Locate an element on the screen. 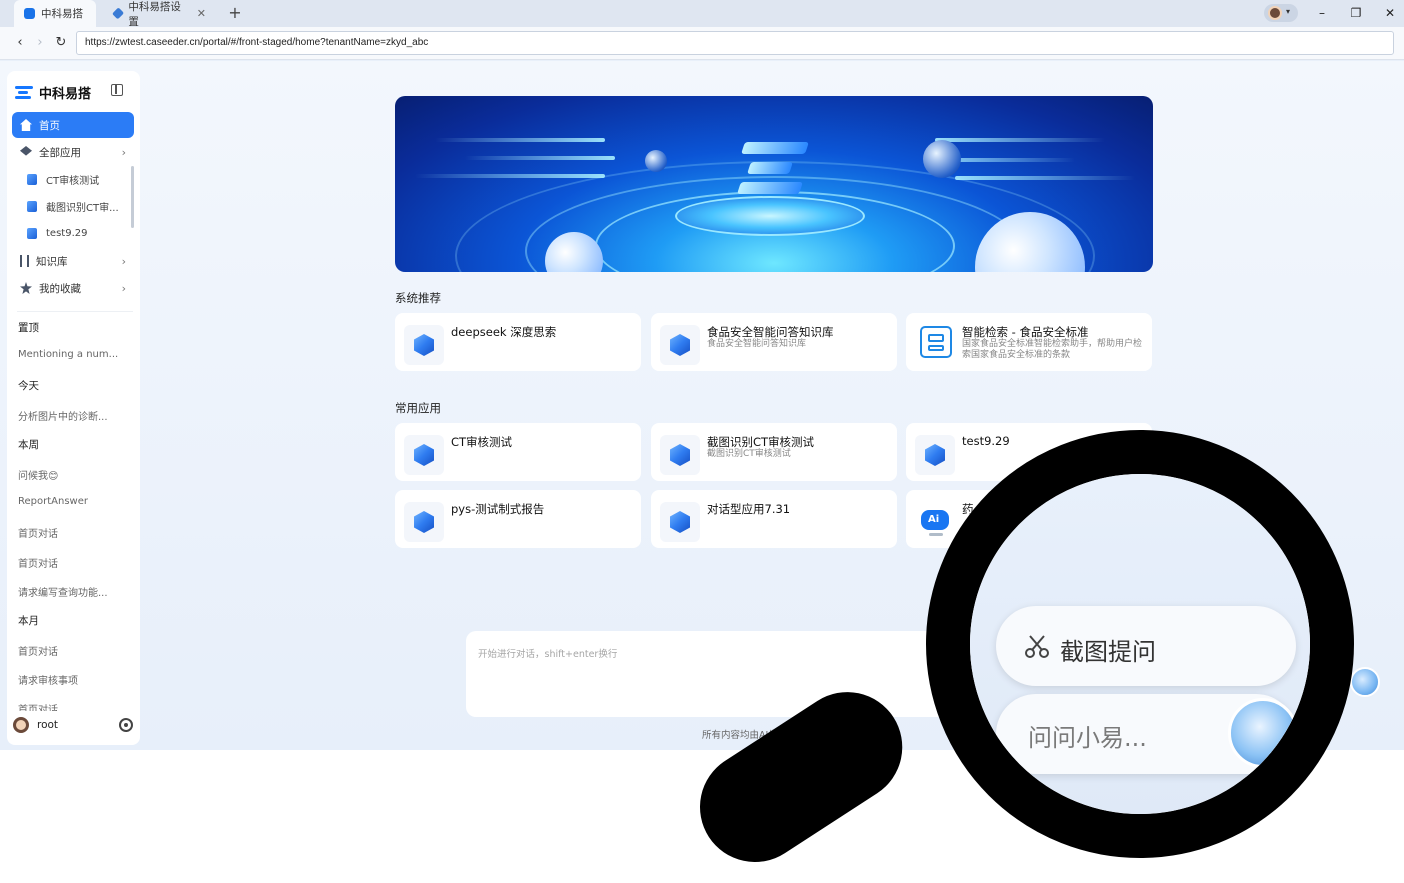 The image size is (1404, 883). scissors-icon is located at coordinates (1037, 646).